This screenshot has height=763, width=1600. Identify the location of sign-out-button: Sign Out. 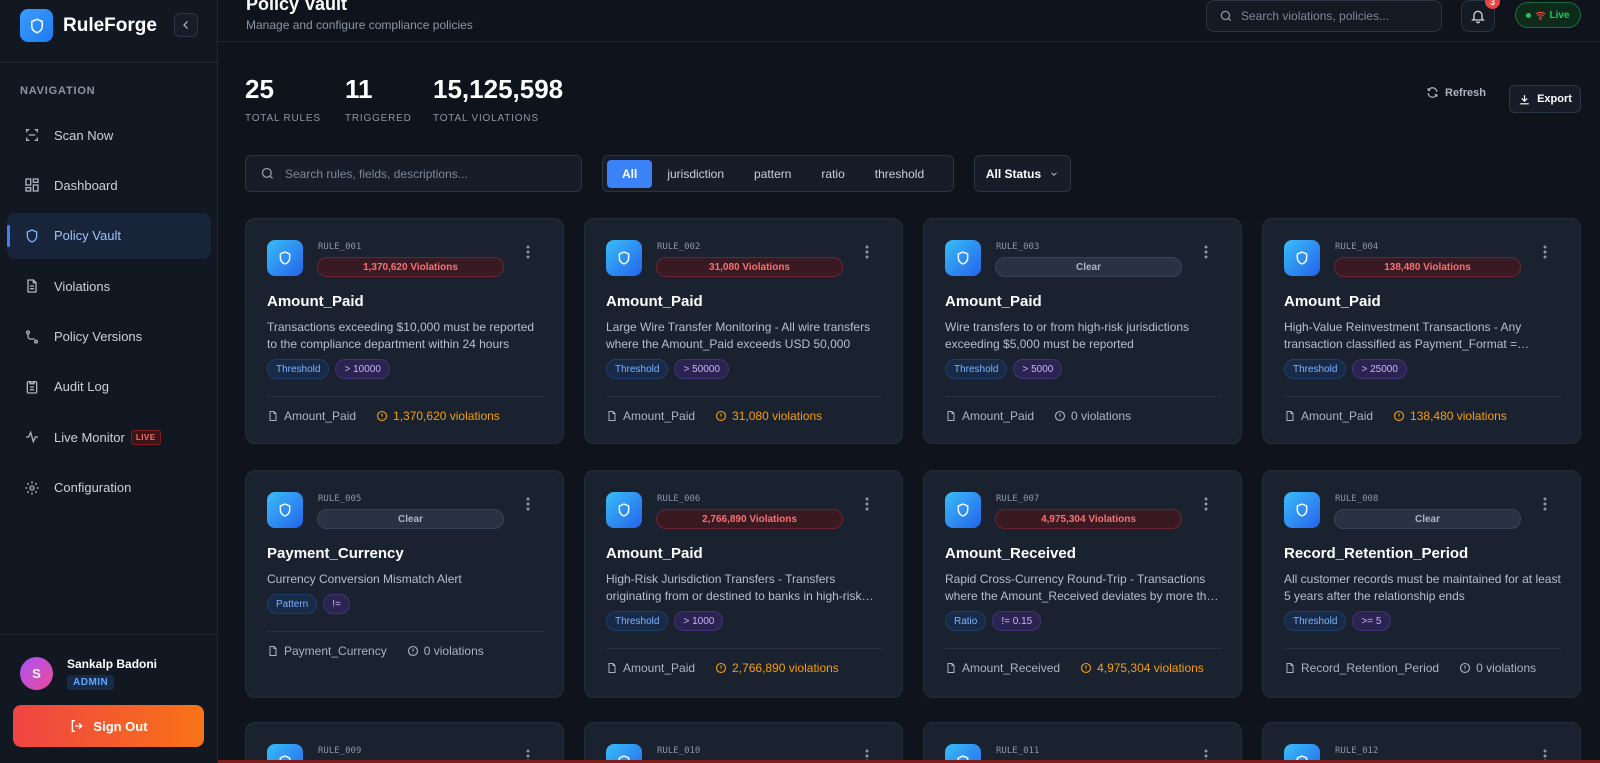
(108, 726).